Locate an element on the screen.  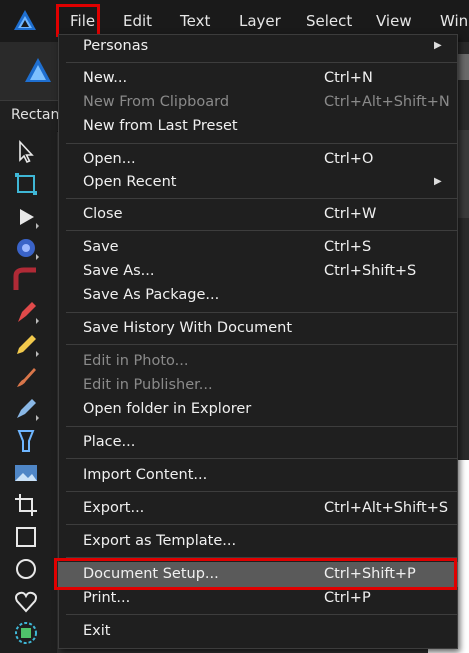
crop-tool-icon is located at coordinates (26, 505).